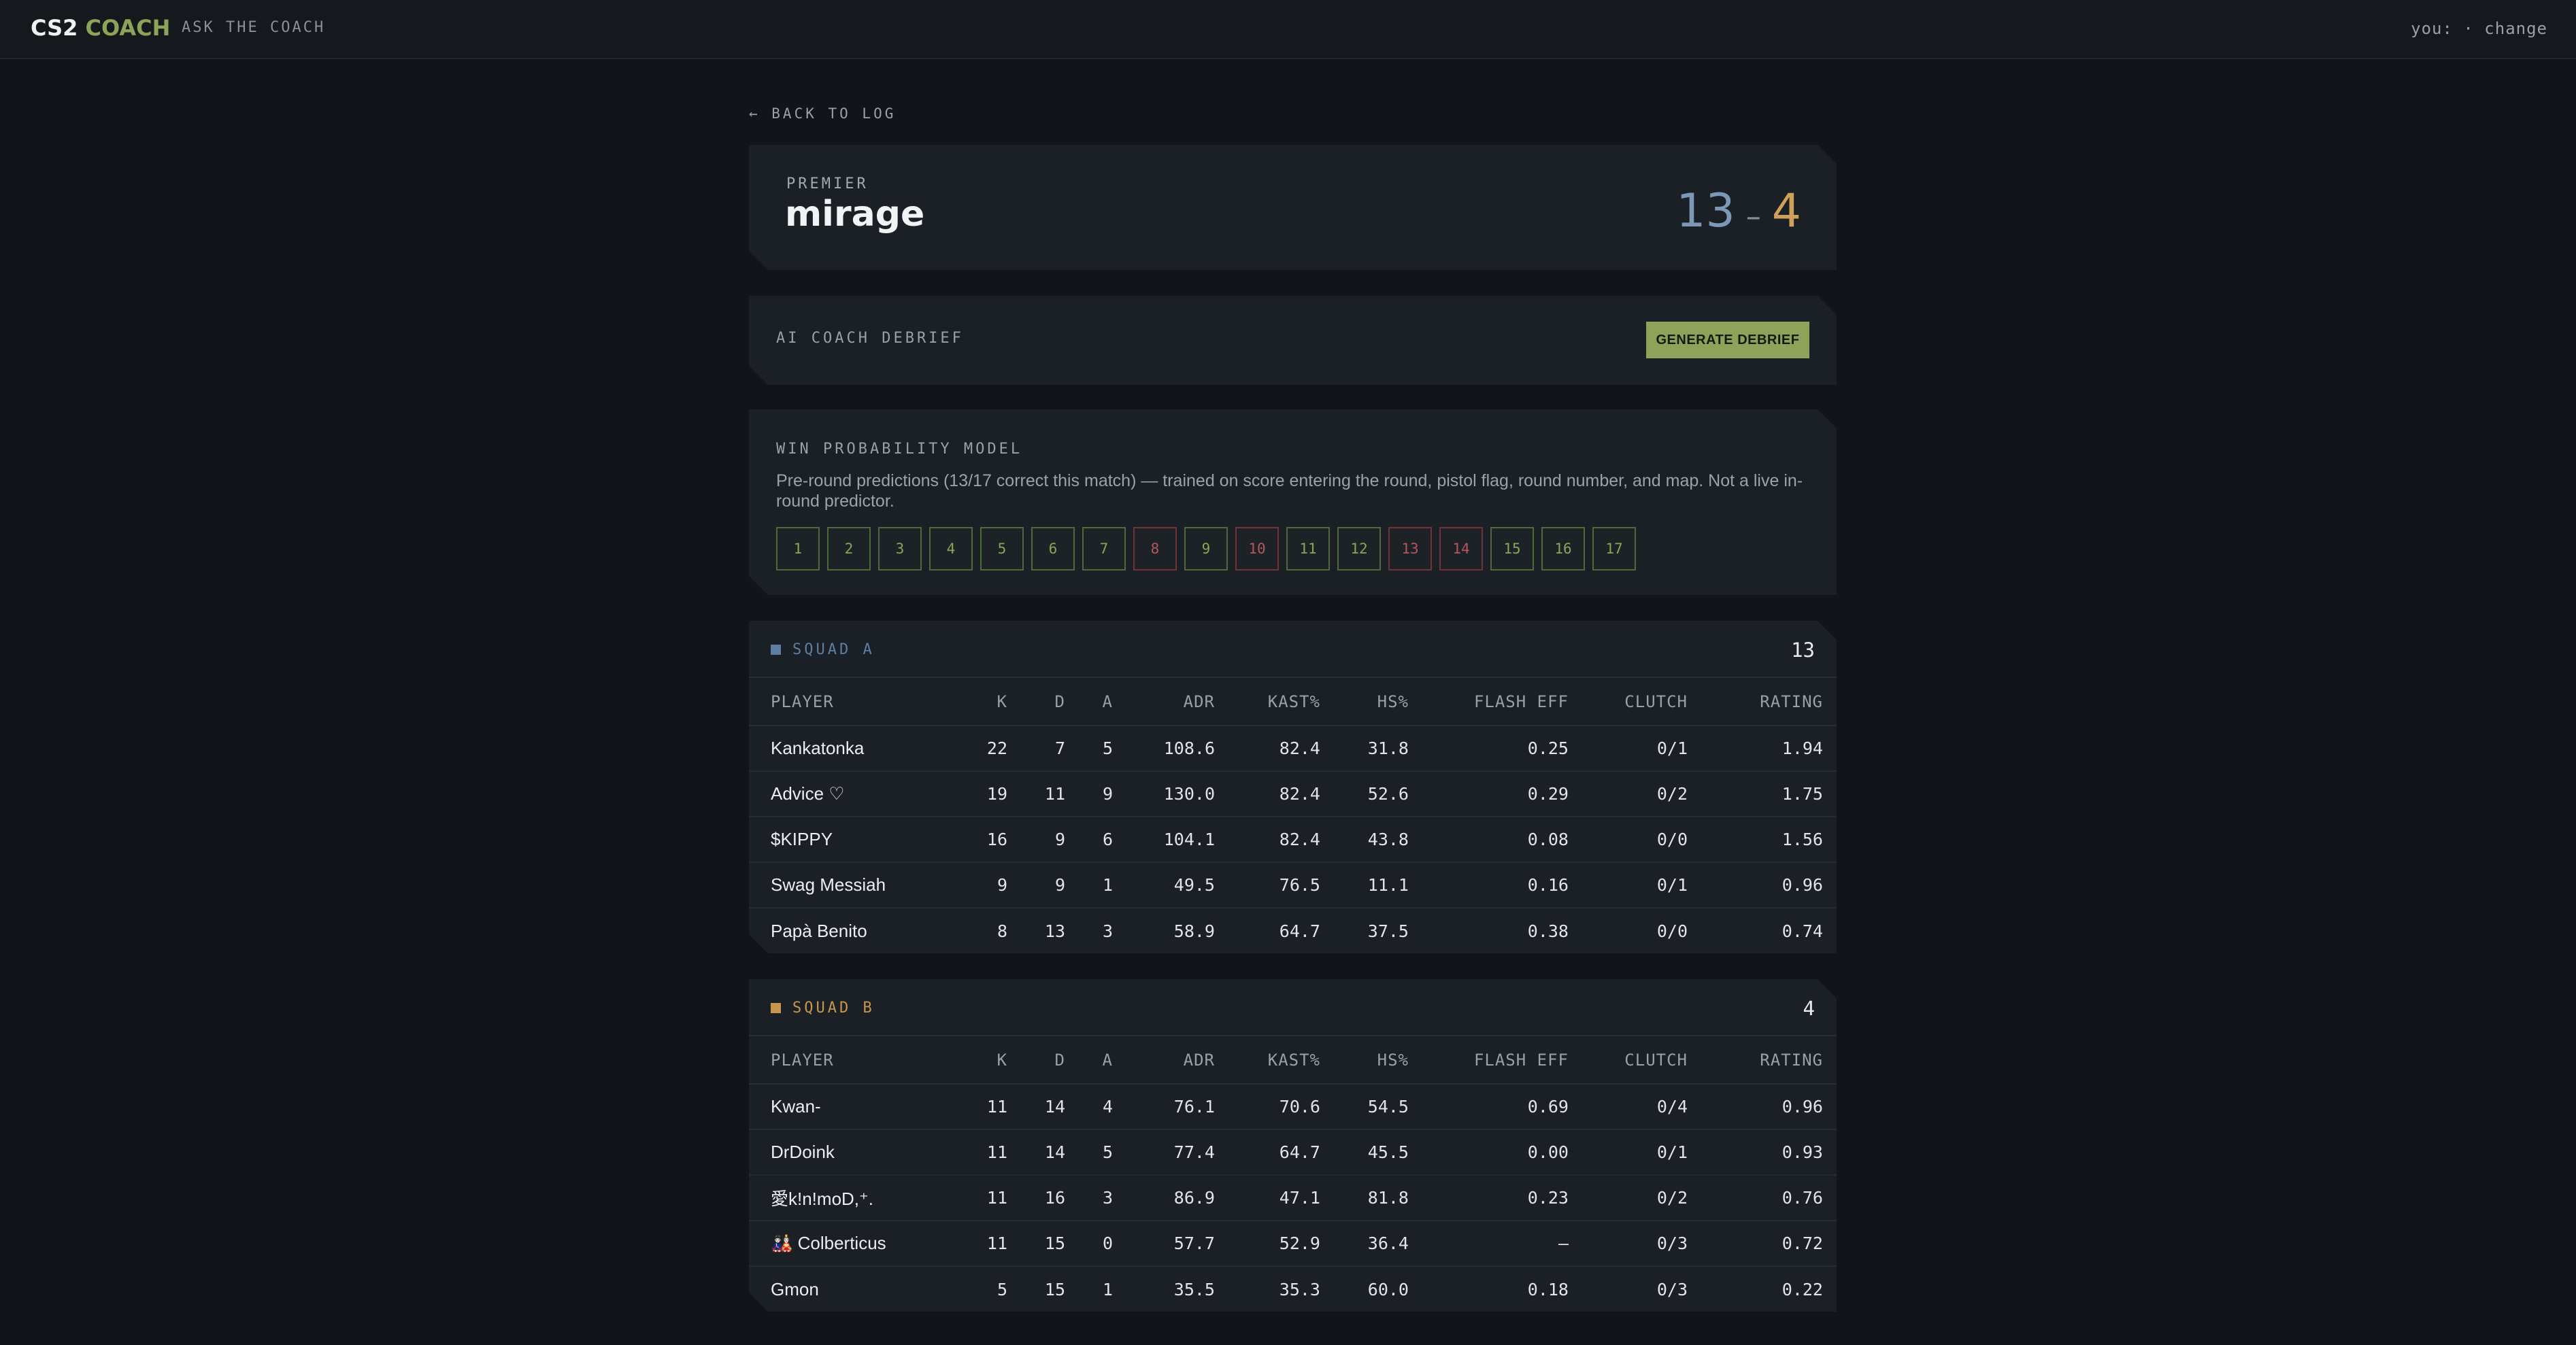  What do you see at coordinates (1036, 748) in the screenshot?
I see `stat-cell: 7` at bounding box center [1036, 748].